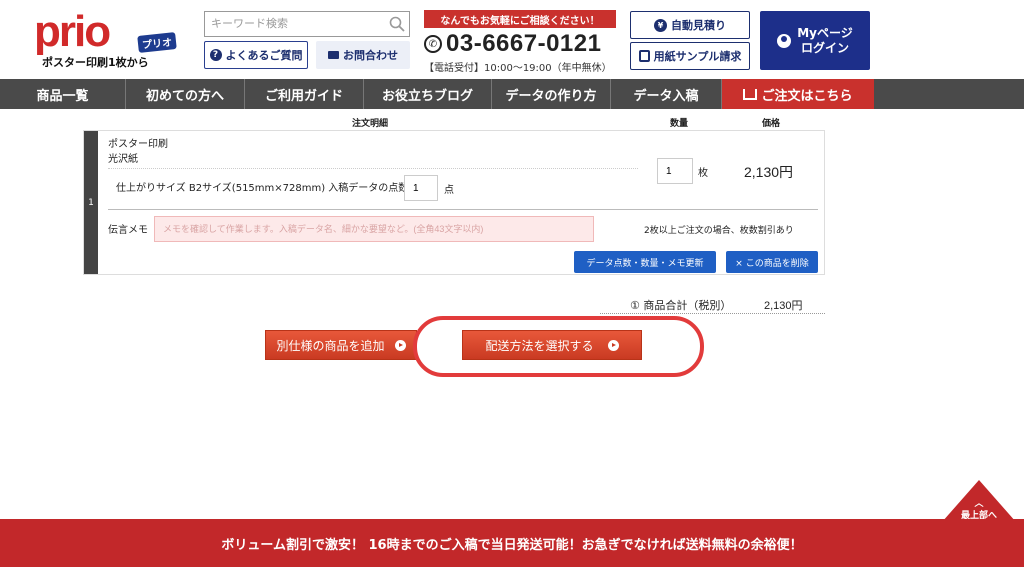  Describe the element at coordinates (679, 124) in the screenshot. I see `column-quantity: 数量` at that location.